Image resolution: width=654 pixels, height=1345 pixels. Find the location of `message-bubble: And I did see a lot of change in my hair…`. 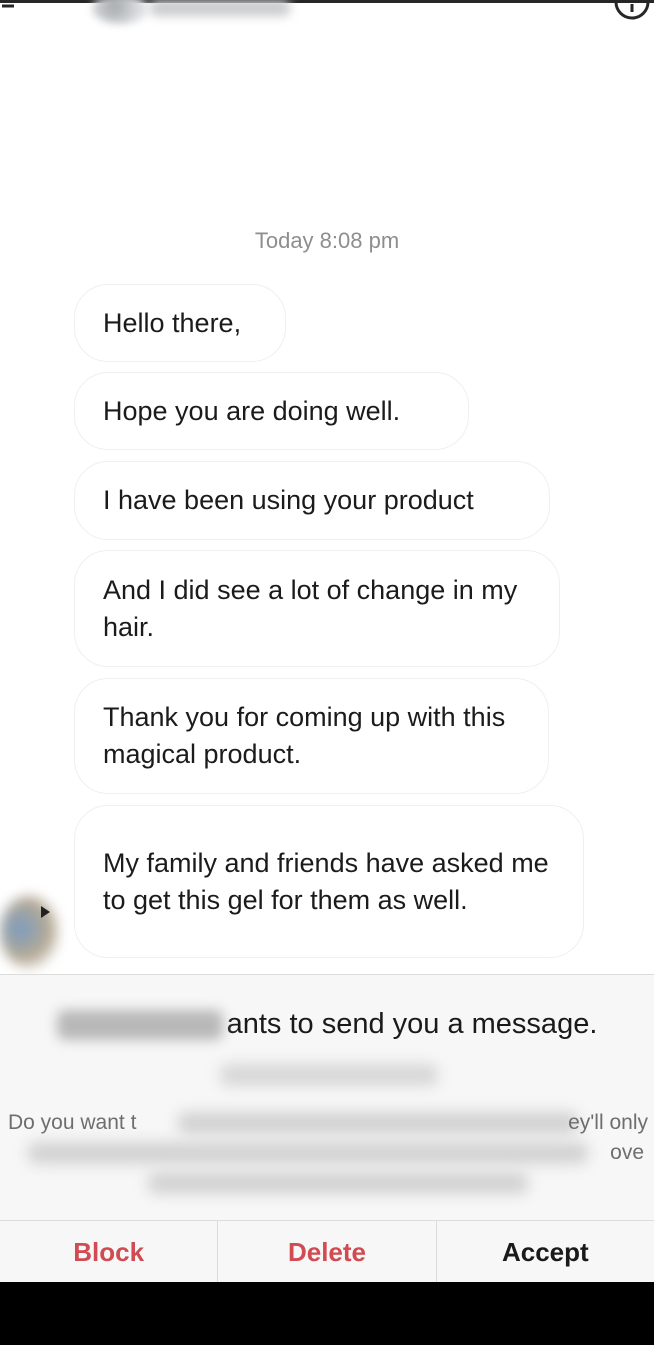

message-bubble: And I did see a lot of change in my hair… is located at coordinates (317, 608).